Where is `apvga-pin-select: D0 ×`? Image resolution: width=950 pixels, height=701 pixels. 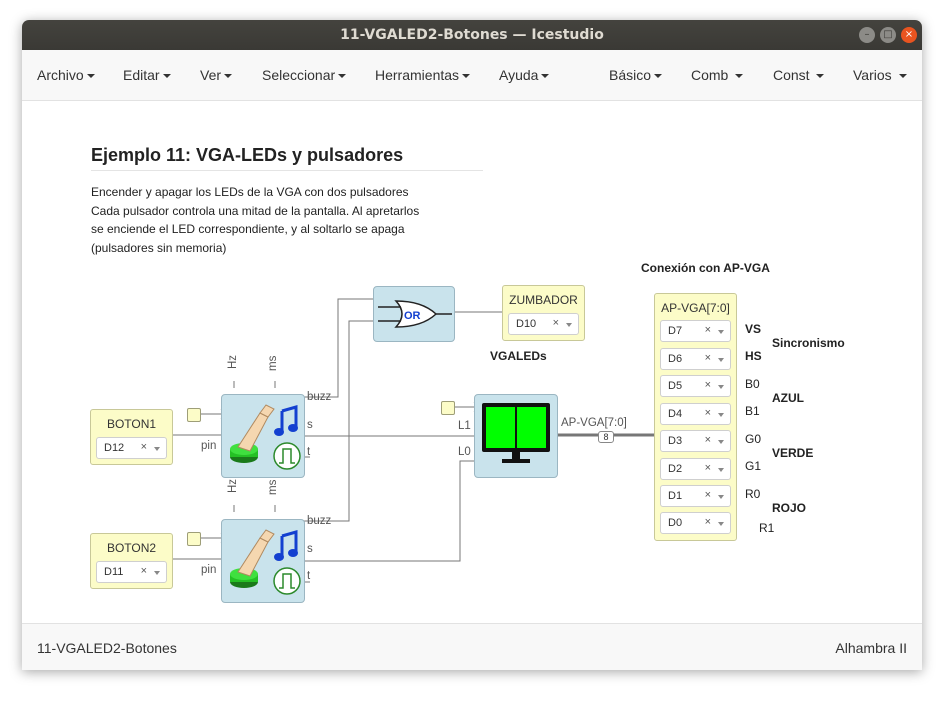 apvga-pin-select: D0 × is located at coordinates (695, 523).